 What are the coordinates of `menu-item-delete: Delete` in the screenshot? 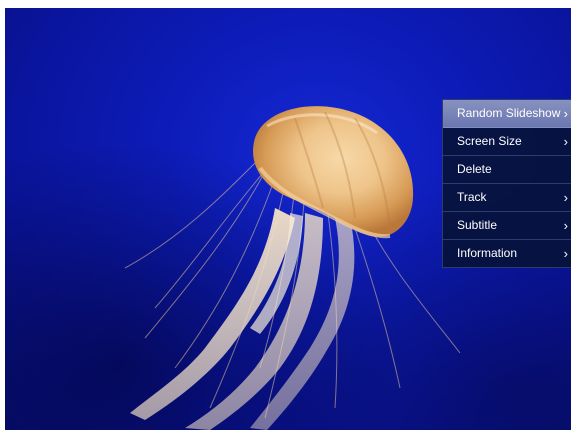 It's located at (507, 170).